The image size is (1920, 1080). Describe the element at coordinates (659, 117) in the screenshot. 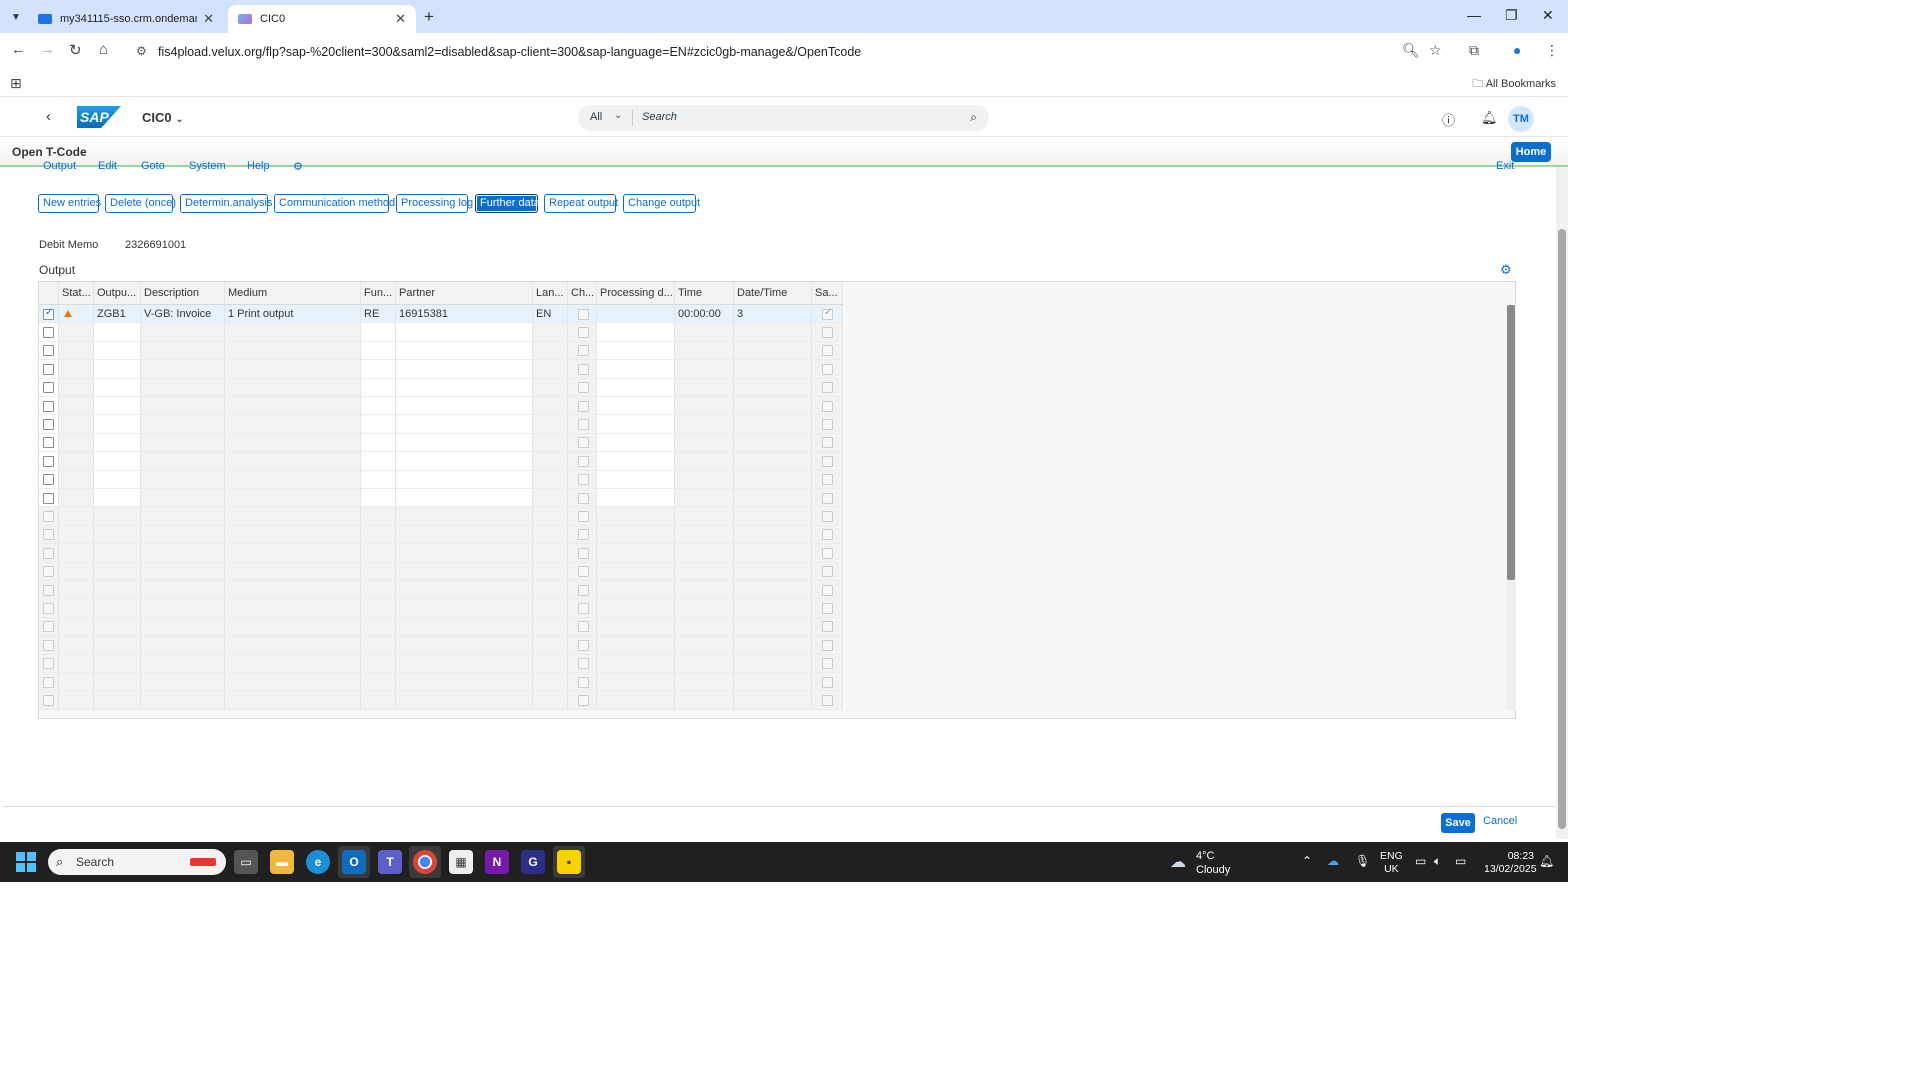

I see `search-input: Search` at that location.